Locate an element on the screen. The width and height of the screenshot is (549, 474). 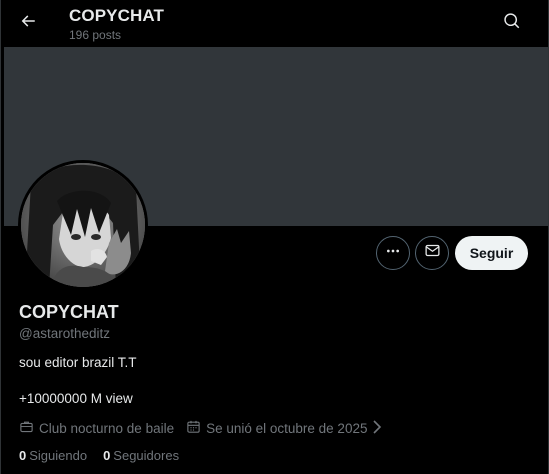
category-item: Club nocturno de baile is located at coordinates (96, 428).